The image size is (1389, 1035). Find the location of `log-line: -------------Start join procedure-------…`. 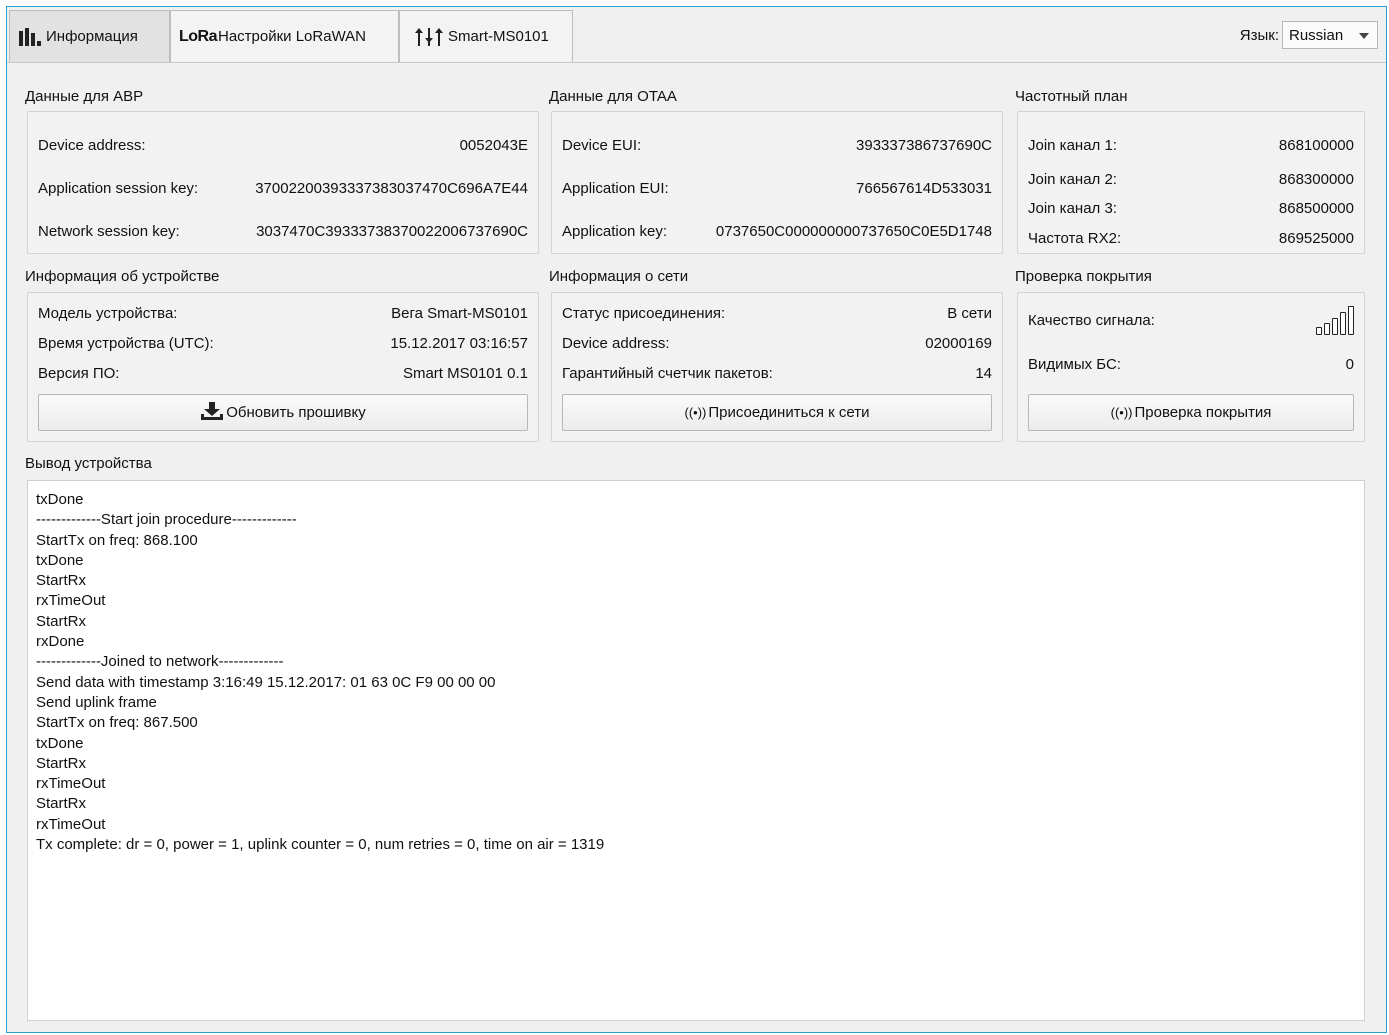

log-line: -------------Start join procedure-------… is located at coordinates (166, 520).